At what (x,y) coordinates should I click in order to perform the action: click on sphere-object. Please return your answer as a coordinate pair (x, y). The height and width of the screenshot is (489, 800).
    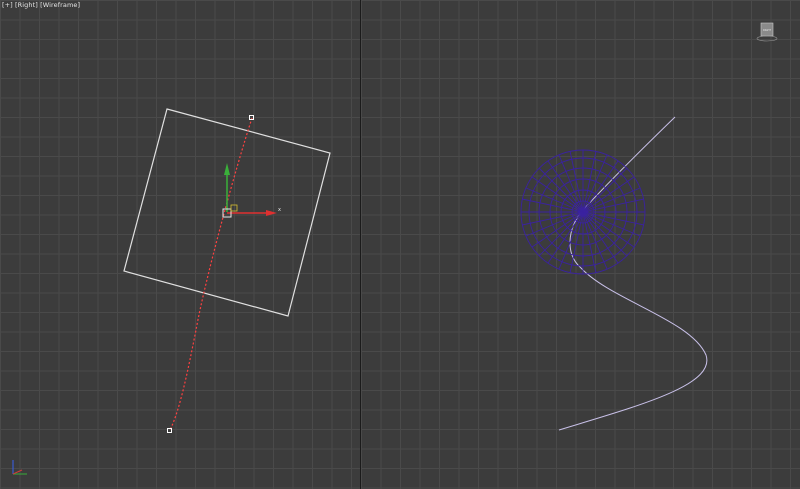
    Looking at the image, I should click on (583, 212).